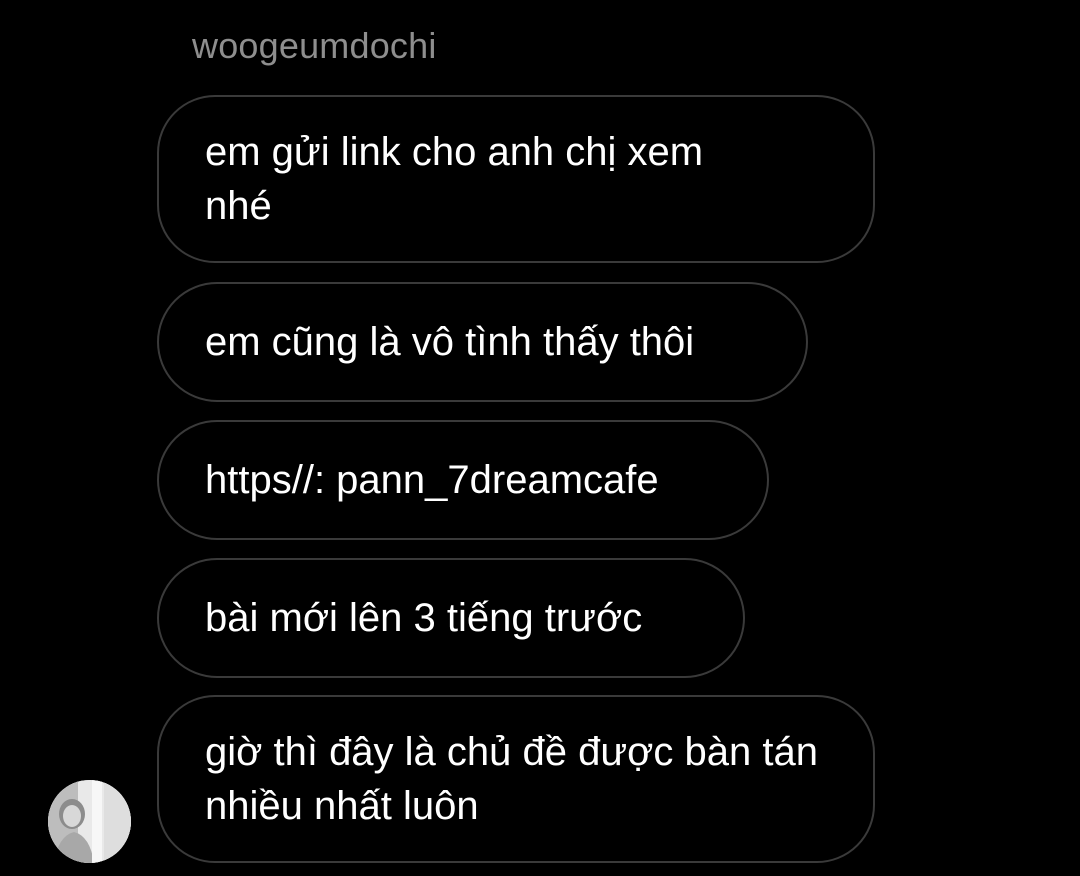 The height and width of the screenshot is (876, 1080). I want to click on message-bubble: https//: pann_7dreamcafe, so click(463, 480).